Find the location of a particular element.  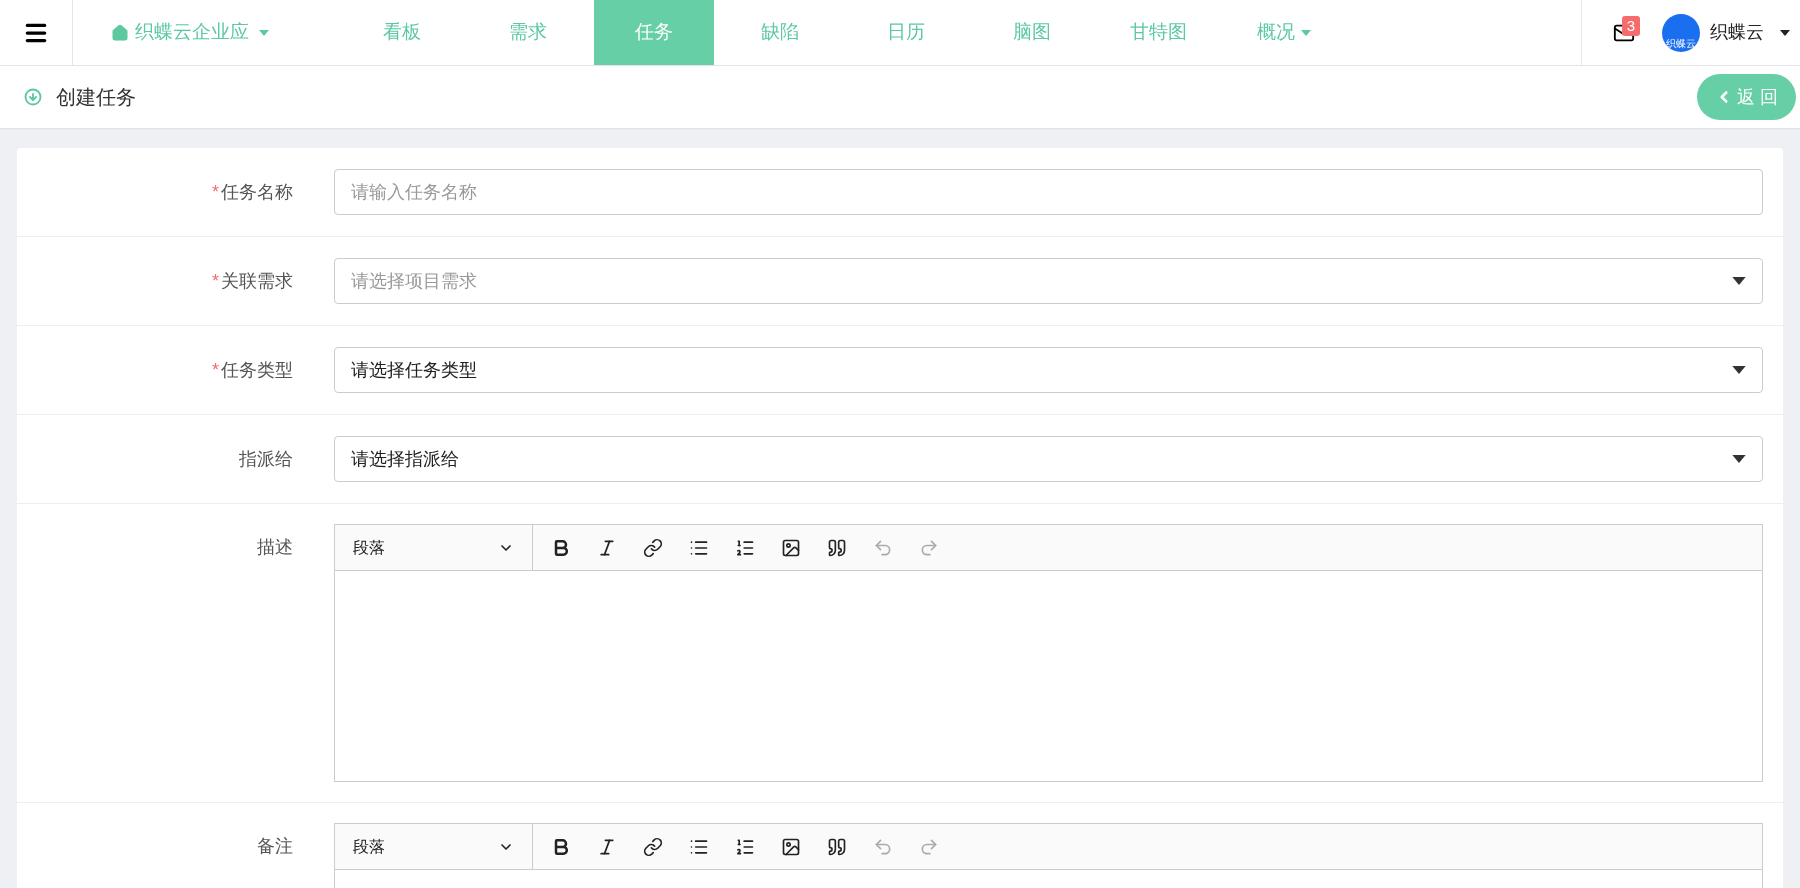

mail-button: 3 is located at coordinates (1624, 32).